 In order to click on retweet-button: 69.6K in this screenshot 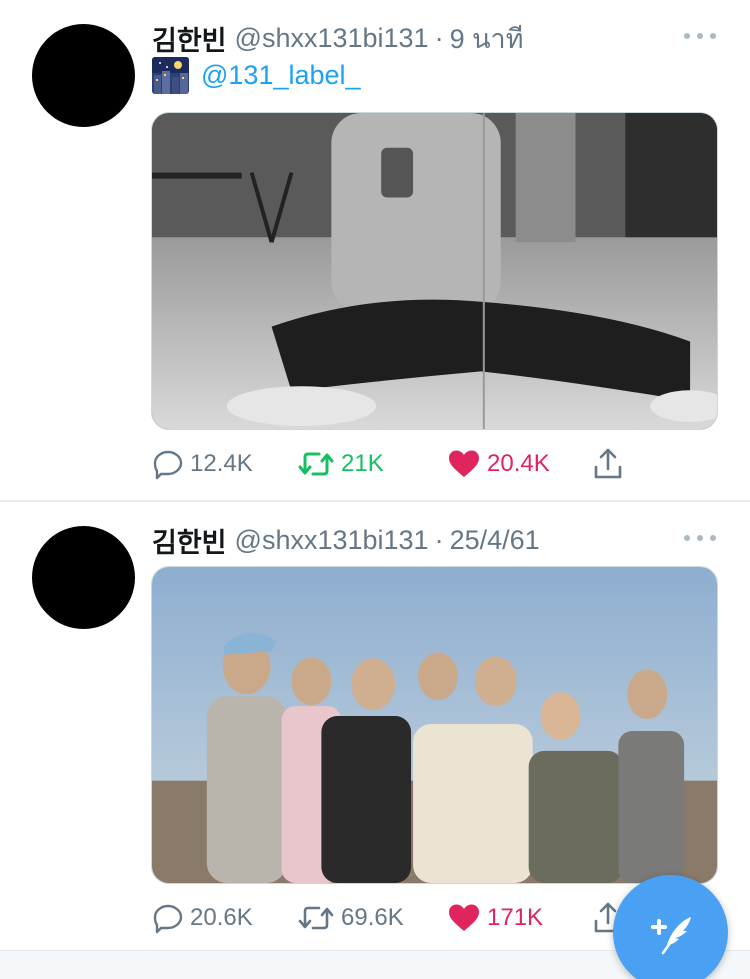, I will do `click(350, 918)`.